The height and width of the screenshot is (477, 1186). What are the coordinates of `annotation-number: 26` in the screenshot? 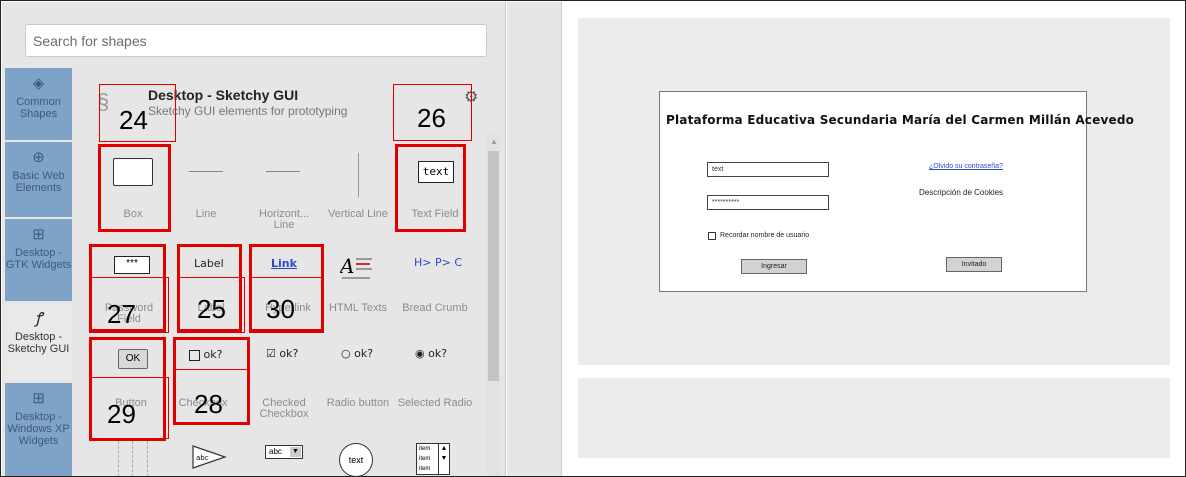 It's located at (431, 118).